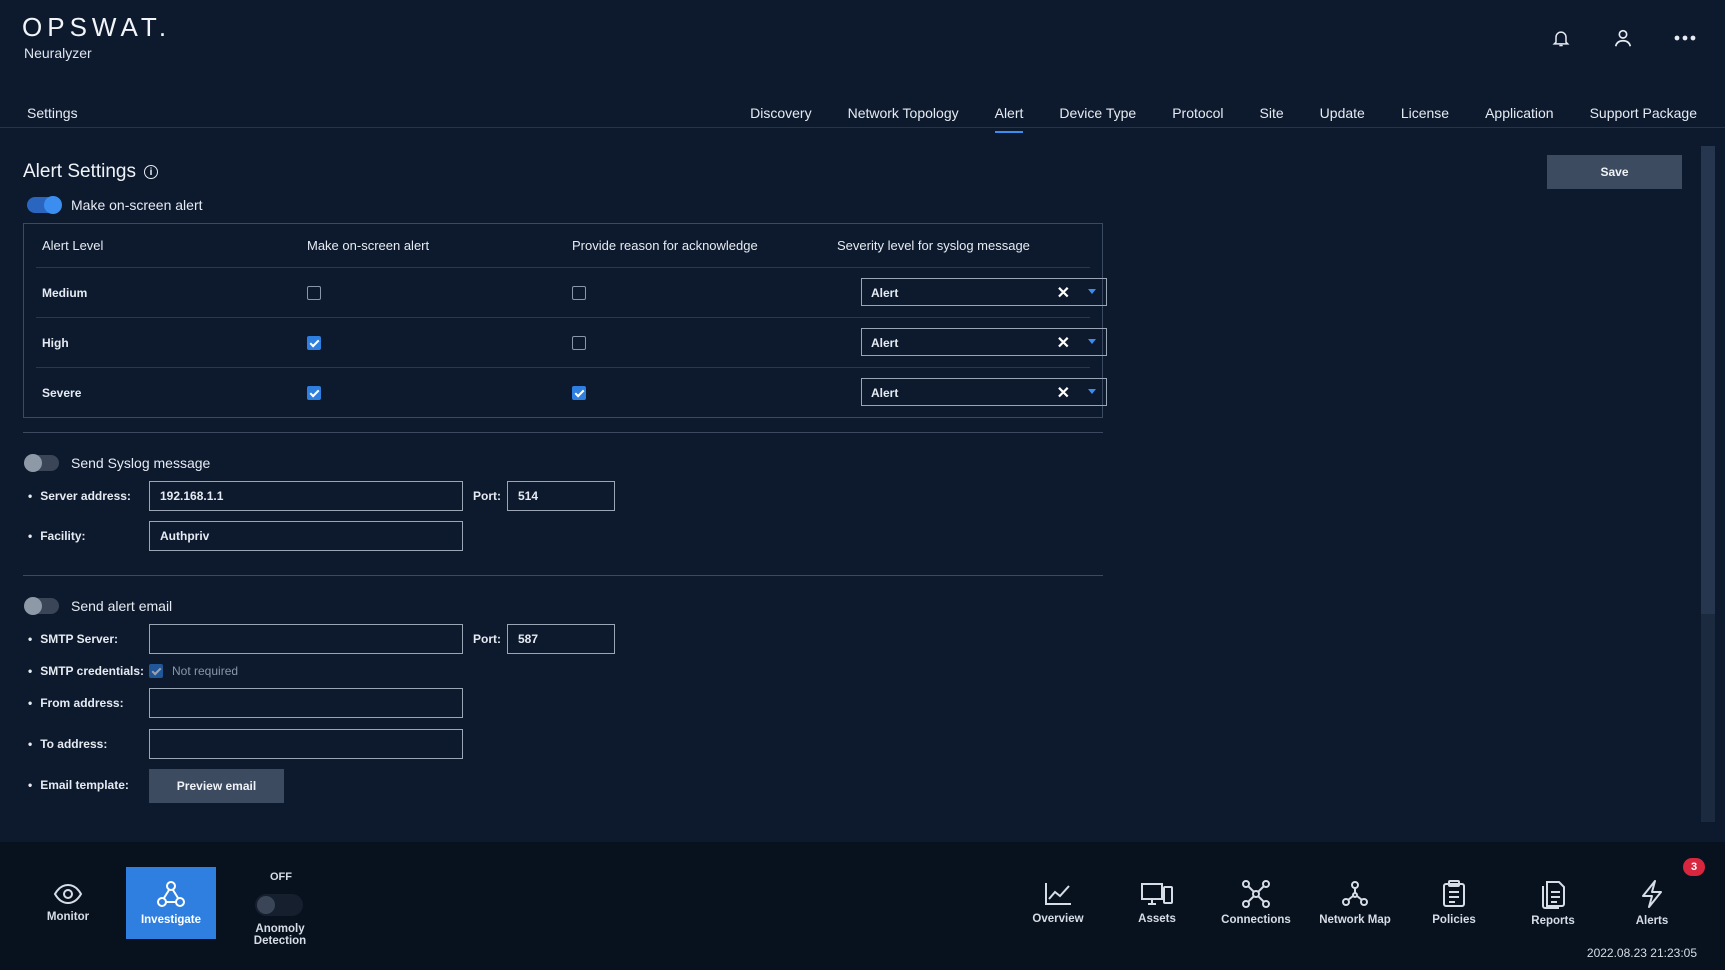 The image size is (1725, 970). Describe the element at coordinates (141, 463) in the screenshot. I see `syslog-label: Send Syslog message` at that location.